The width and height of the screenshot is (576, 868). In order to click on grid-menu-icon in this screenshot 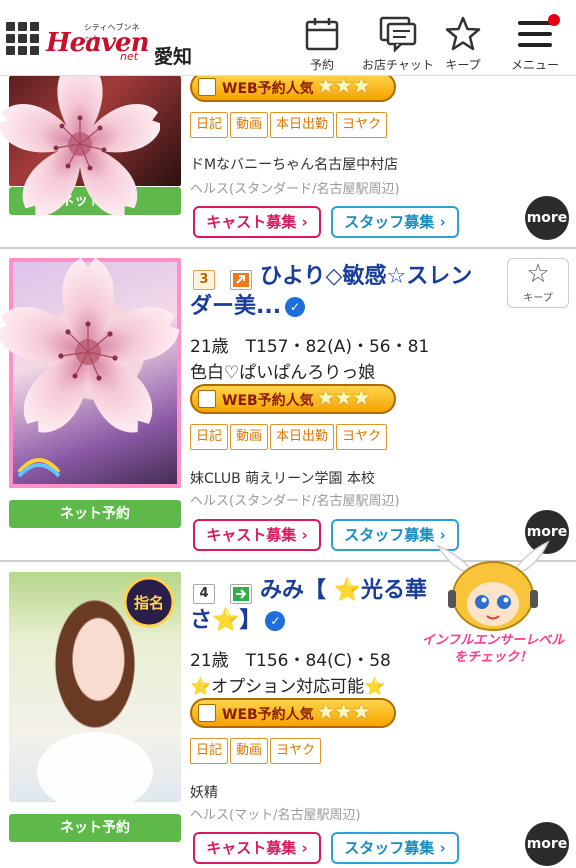, I will do `click(23, 39)`.